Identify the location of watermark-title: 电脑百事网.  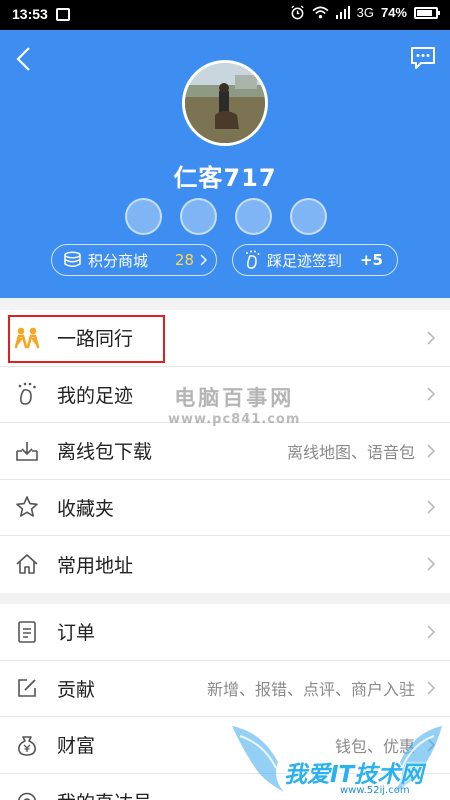
(234, 398).